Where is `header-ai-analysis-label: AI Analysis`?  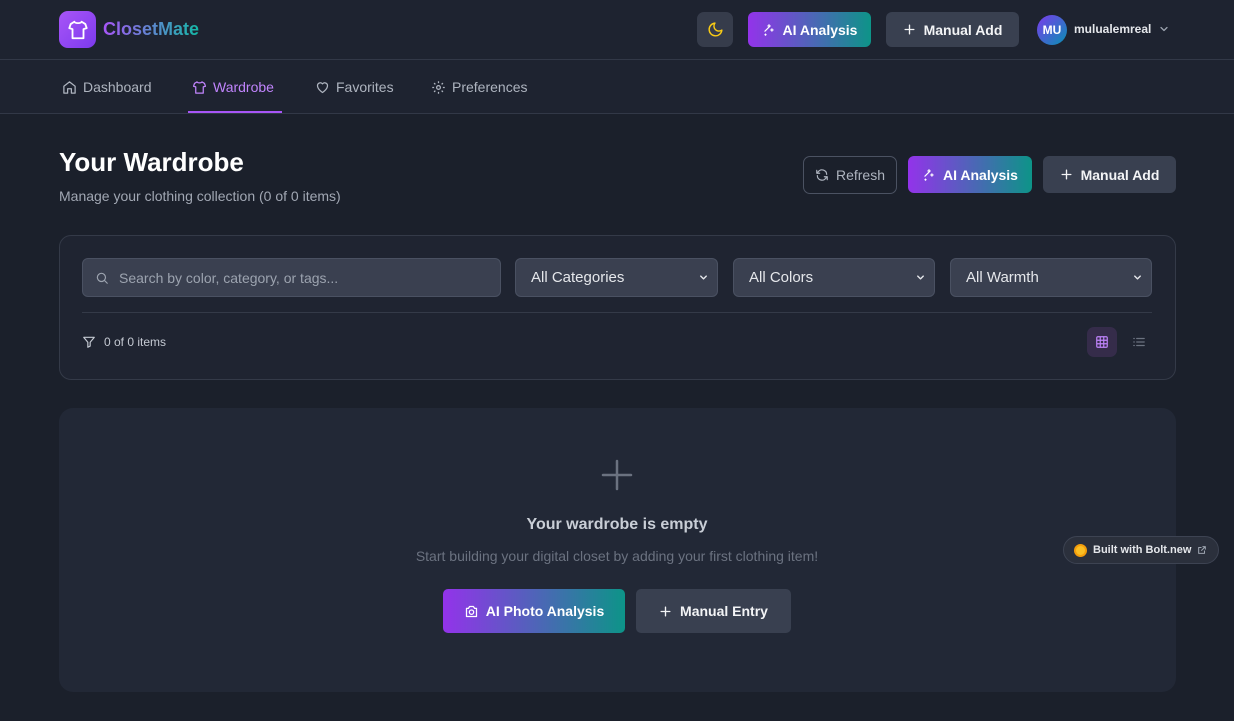 header-ai-analysis-label: AI Analysis is located at coordinates (820, 29).